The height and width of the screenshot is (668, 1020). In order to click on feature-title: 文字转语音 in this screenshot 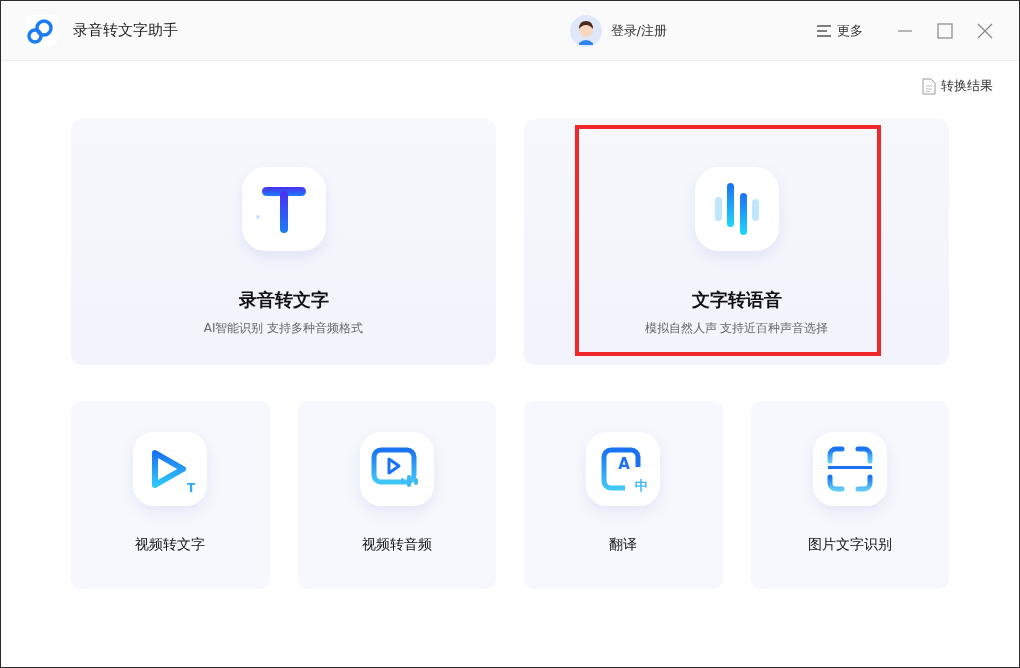, I will do `click(736, 300)`.